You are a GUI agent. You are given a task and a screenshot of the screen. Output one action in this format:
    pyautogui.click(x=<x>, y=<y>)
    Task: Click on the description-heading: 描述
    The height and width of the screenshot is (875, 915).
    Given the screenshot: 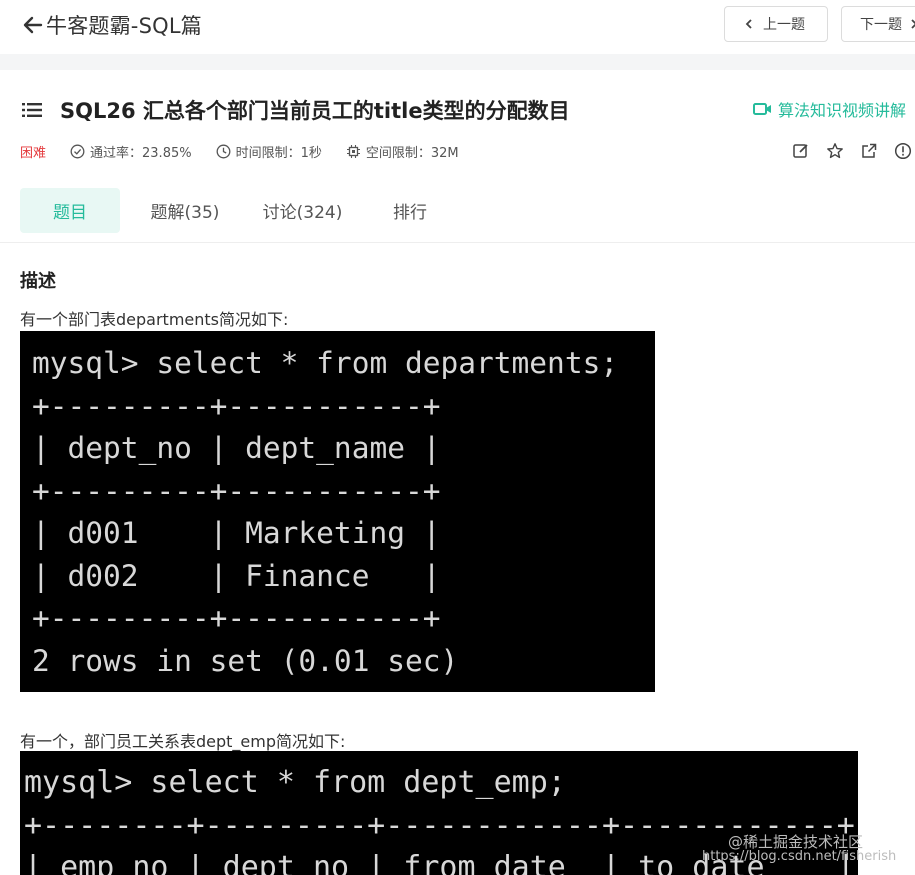 What is the action you would take?
    pyautogui.click(x=38, y=281)
    